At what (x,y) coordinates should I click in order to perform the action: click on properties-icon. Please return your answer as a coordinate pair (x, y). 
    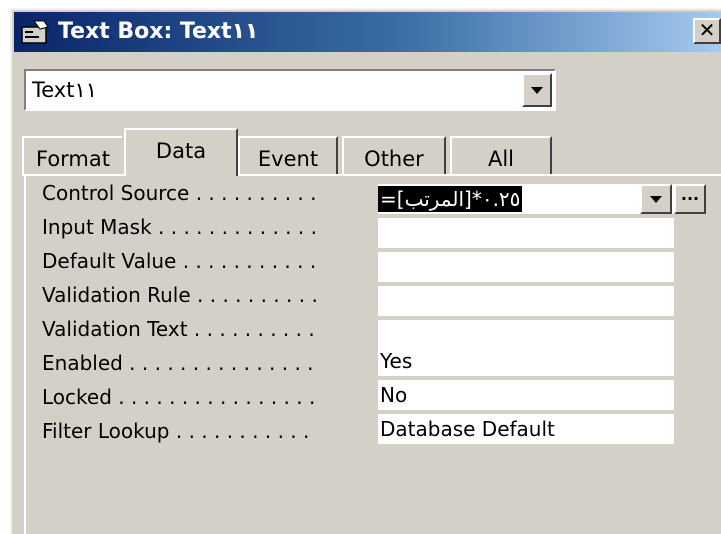
    Looking at the image, I should click on (35, 32).